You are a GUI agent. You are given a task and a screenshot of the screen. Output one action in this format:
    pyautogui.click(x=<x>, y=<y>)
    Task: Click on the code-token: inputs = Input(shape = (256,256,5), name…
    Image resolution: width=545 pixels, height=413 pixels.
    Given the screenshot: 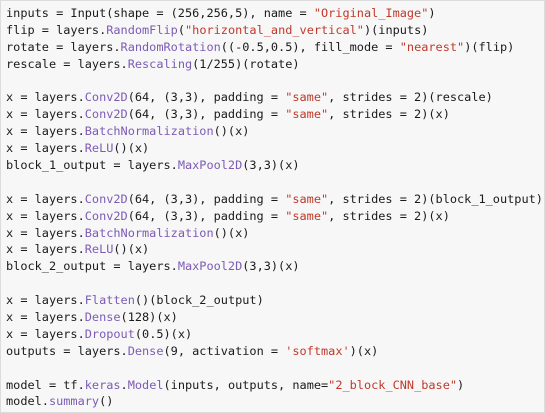 What is the action you would take?
    pyautogui.click(x=160, y=13)
    